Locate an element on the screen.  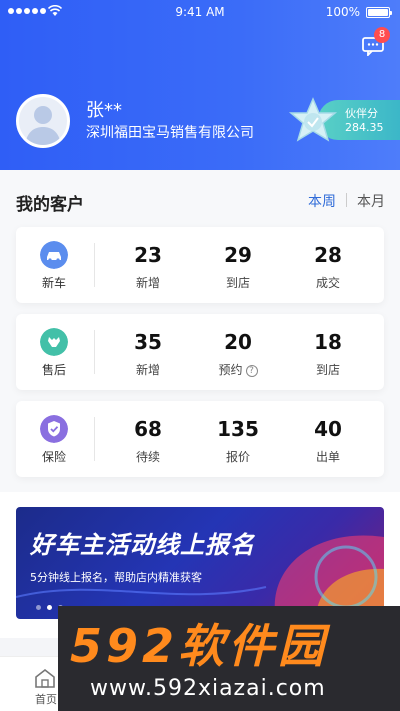
question-icon: ? is located at coordinates (251, 371).